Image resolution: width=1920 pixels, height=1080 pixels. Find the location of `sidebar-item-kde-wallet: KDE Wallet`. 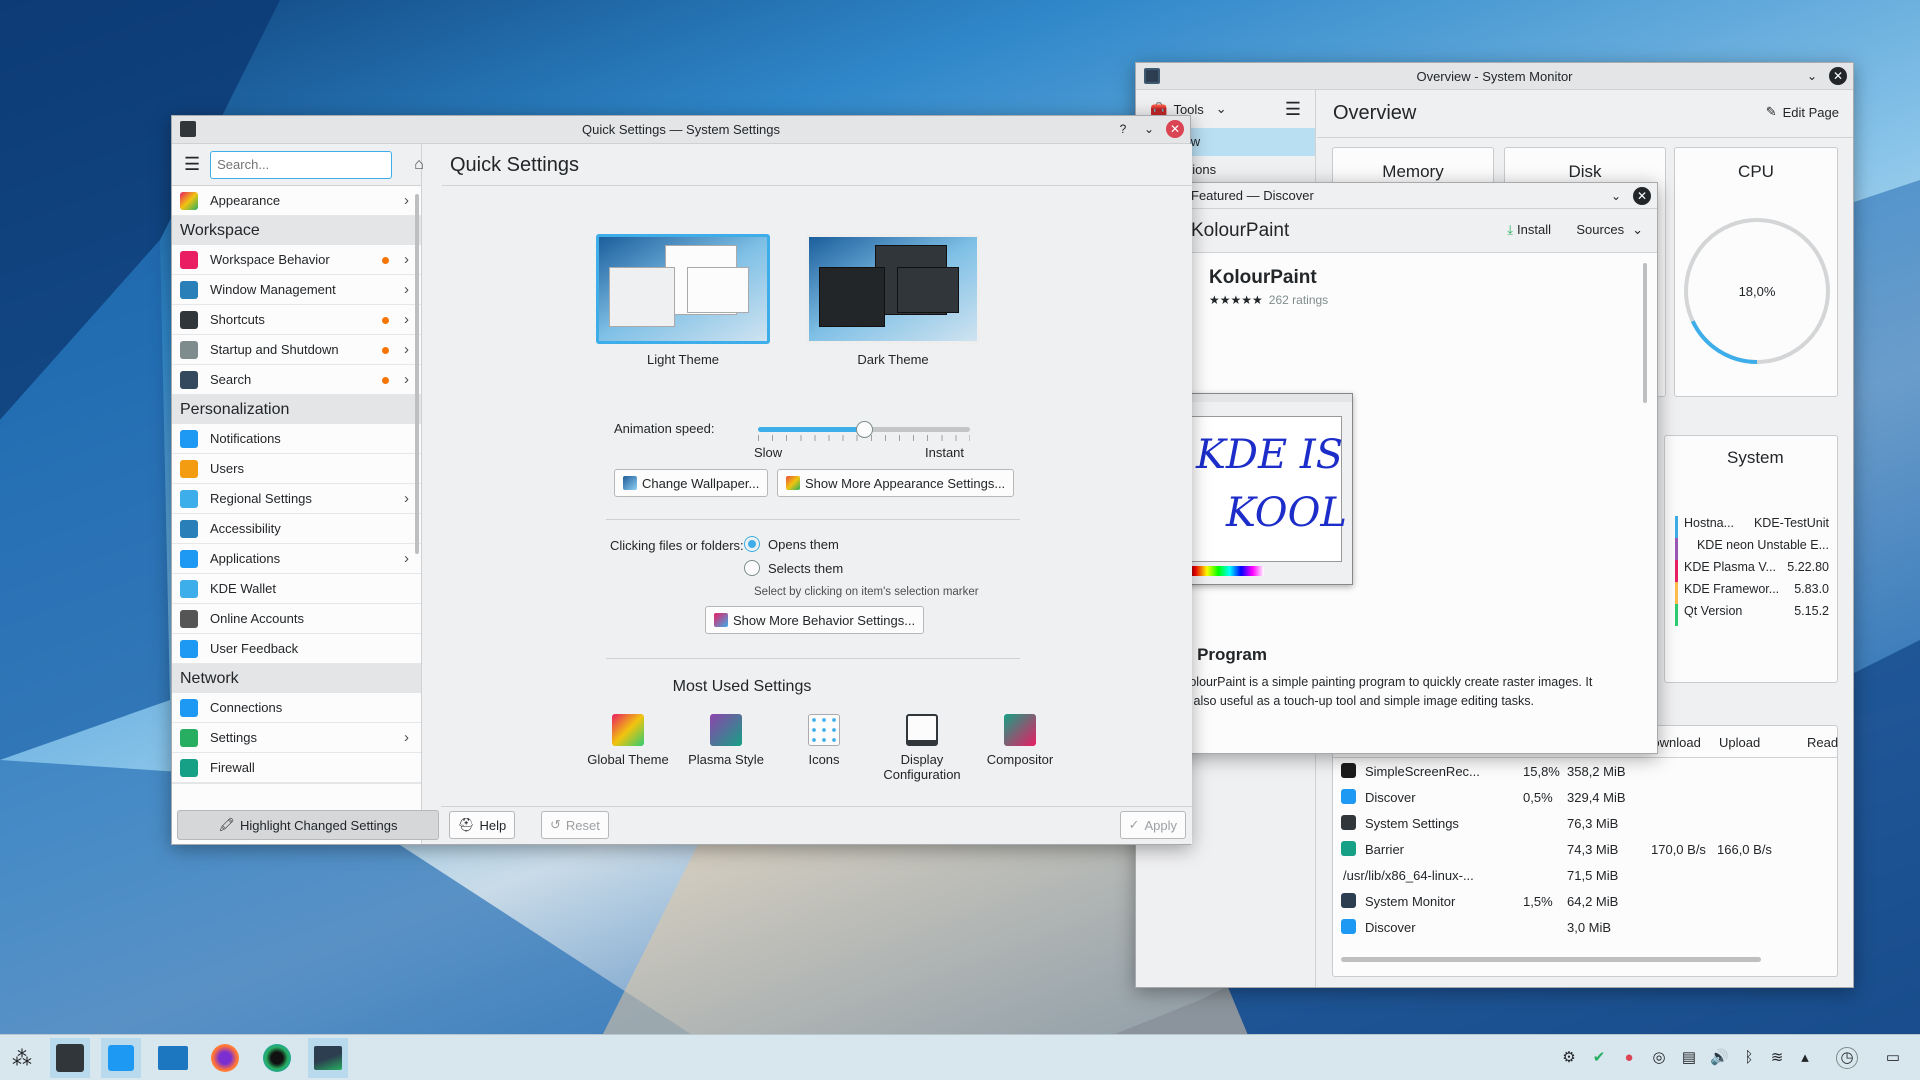

sidebar-item-kde-wallet: KDE Wallet is located at coordinates (296, 589).